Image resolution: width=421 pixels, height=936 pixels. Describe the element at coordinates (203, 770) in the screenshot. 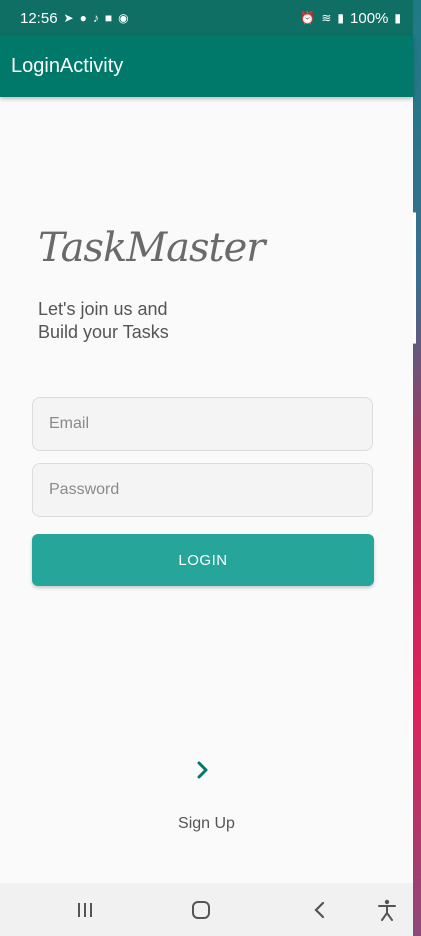

I see `chevron-right-icon` at that location.